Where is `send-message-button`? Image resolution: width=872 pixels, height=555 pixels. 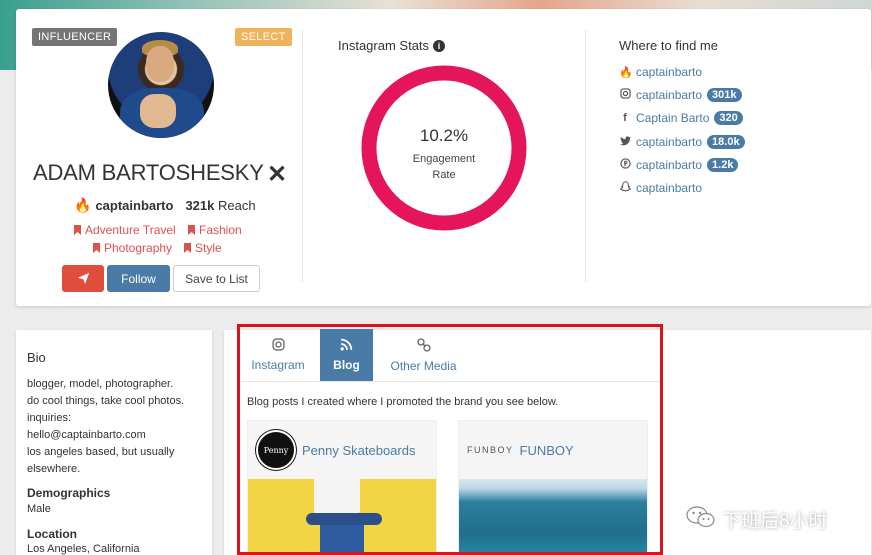 send-message-button is located at coordinates (83, 278).